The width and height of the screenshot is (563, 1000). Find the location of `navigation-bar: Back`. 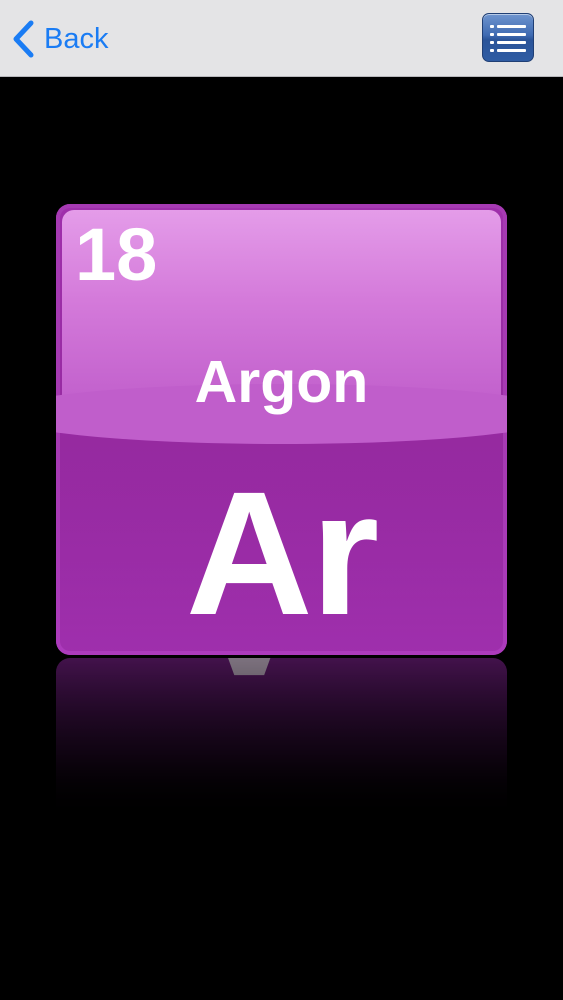

navigation-bar: Back is located at coordinates (281, 38).